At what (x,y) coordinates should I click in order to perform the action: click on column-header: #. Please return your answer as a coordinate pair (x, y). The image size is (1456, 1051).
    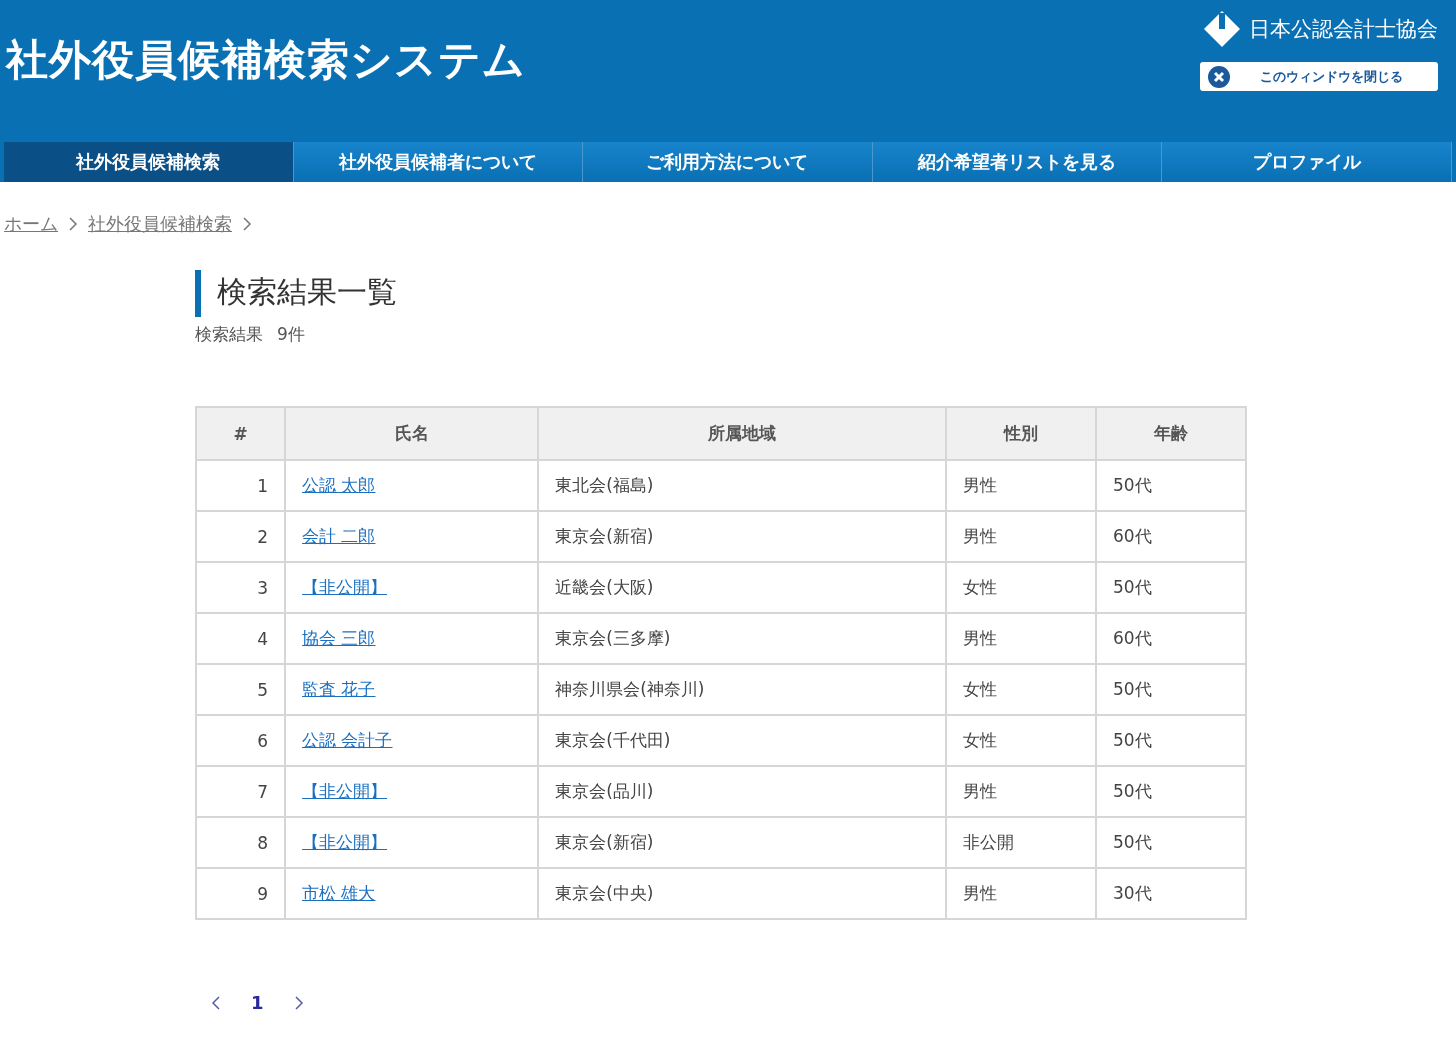
    Looking at the image, I should click on (241, 433).